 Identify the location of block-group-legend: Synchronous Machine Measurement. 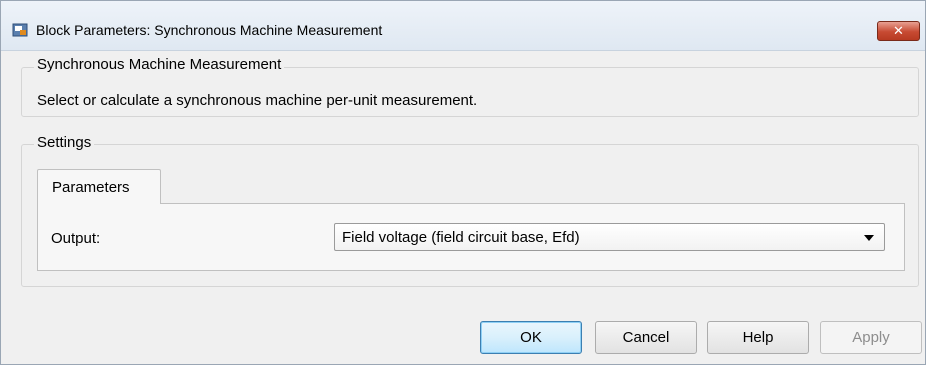
(159, 64).